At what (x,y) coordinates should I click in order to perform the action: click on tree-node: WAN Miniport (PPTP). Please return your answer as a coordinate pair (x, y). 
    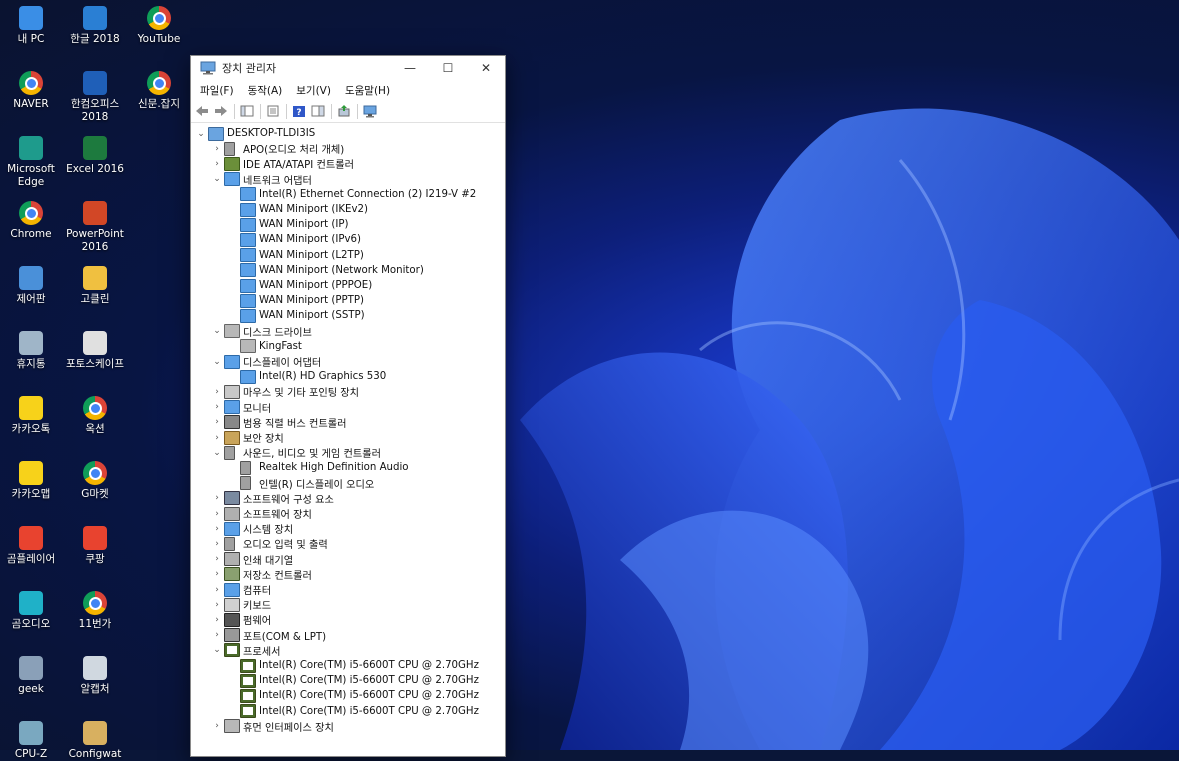
    Looking at the image, I should click on (295, 300).